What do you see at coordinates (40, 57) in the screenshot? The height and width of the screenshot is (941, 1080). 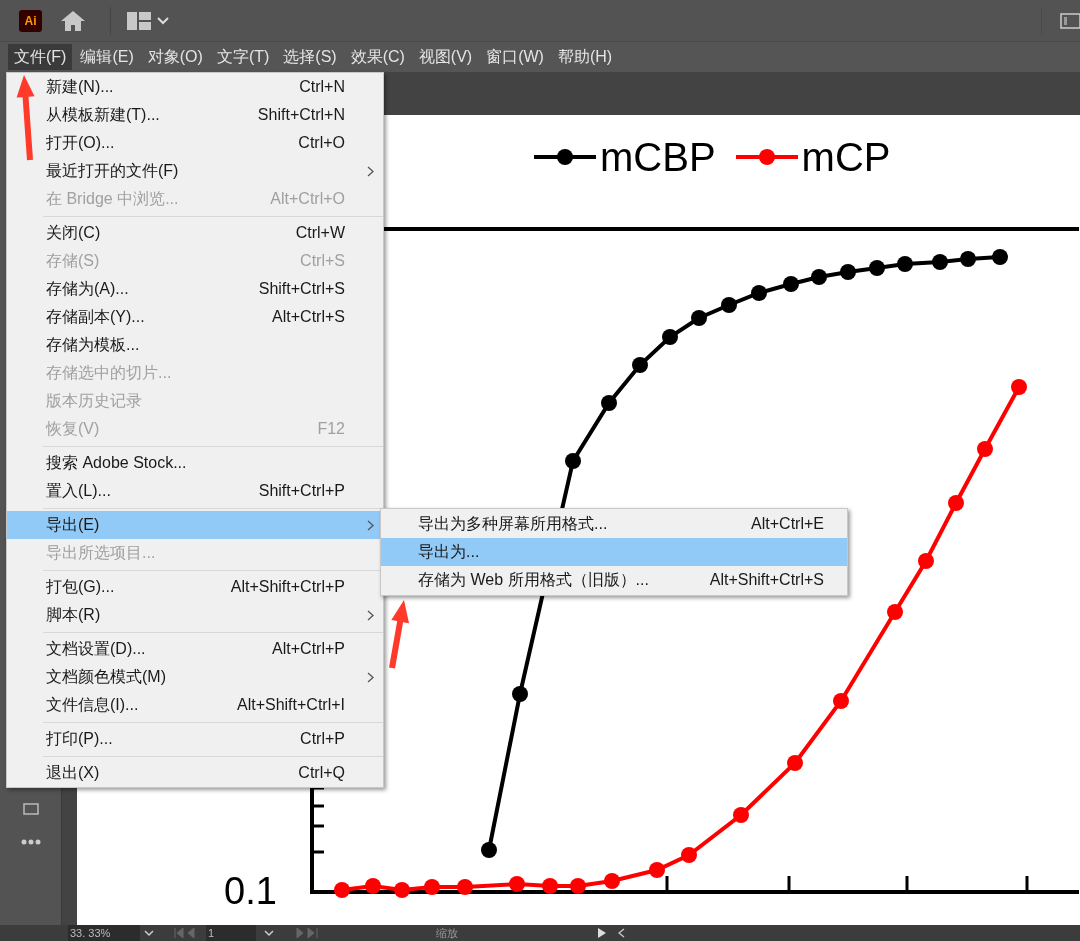 I see `menu-bar-item: 文件(F)` at bounding box center [40, 57].